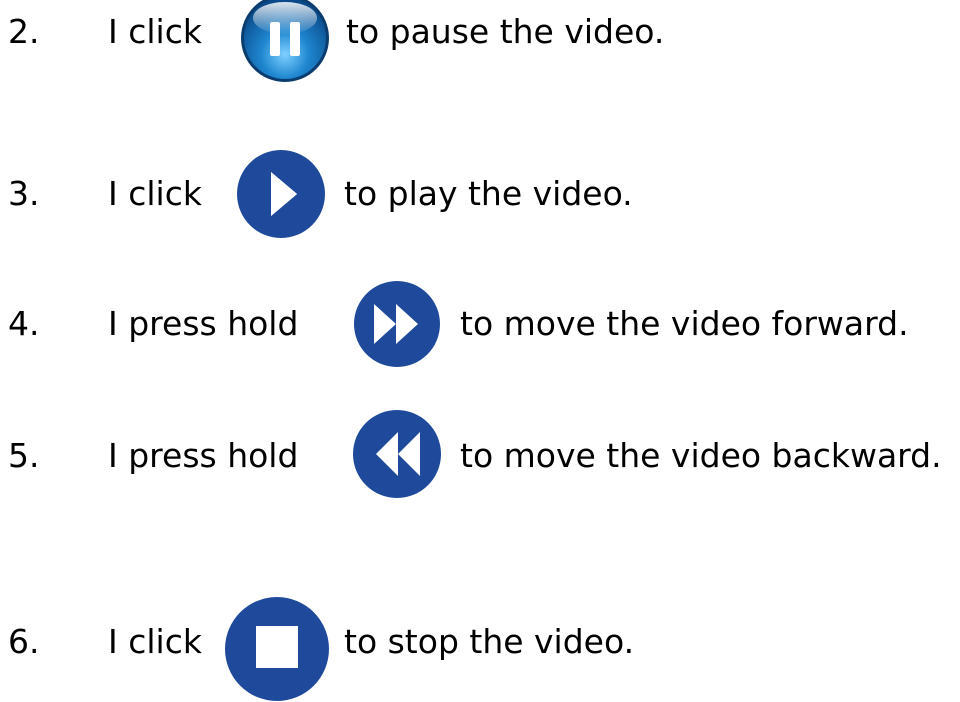 This screenshot has height=702, width=960. I want to click on step-pause: 2. I click to pause the video., so click(480, 45).